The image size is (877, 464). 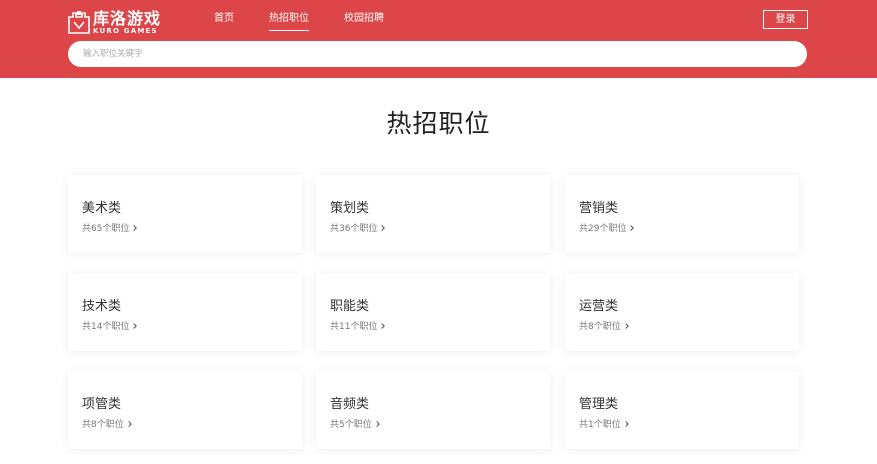 What do you see at coordinates (127, 18) in the screenshot?
I see `logo-title: 库洛游戏` at bounding box center [127, 18].